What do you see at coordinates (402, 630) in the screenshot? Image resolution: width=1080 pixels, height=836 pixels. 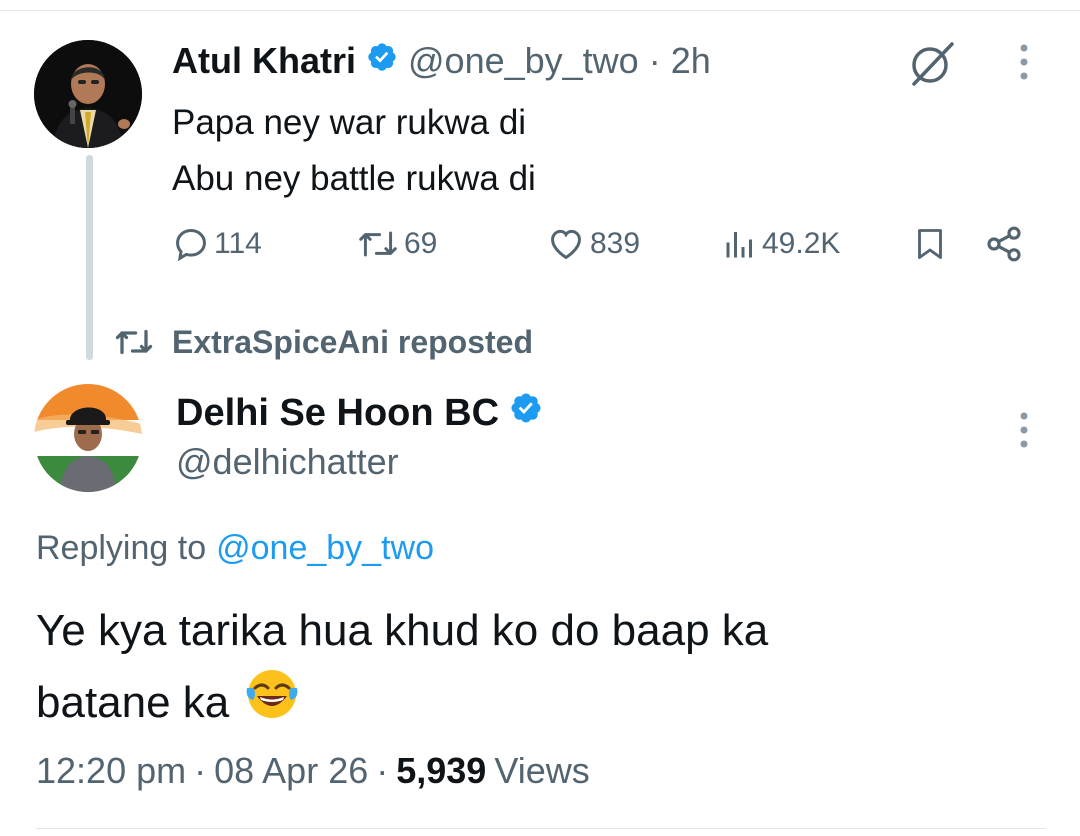 I see `tweet-text-line: Ye kya tarika hua khud ko do baap ka` at bounding box center [402, 630].